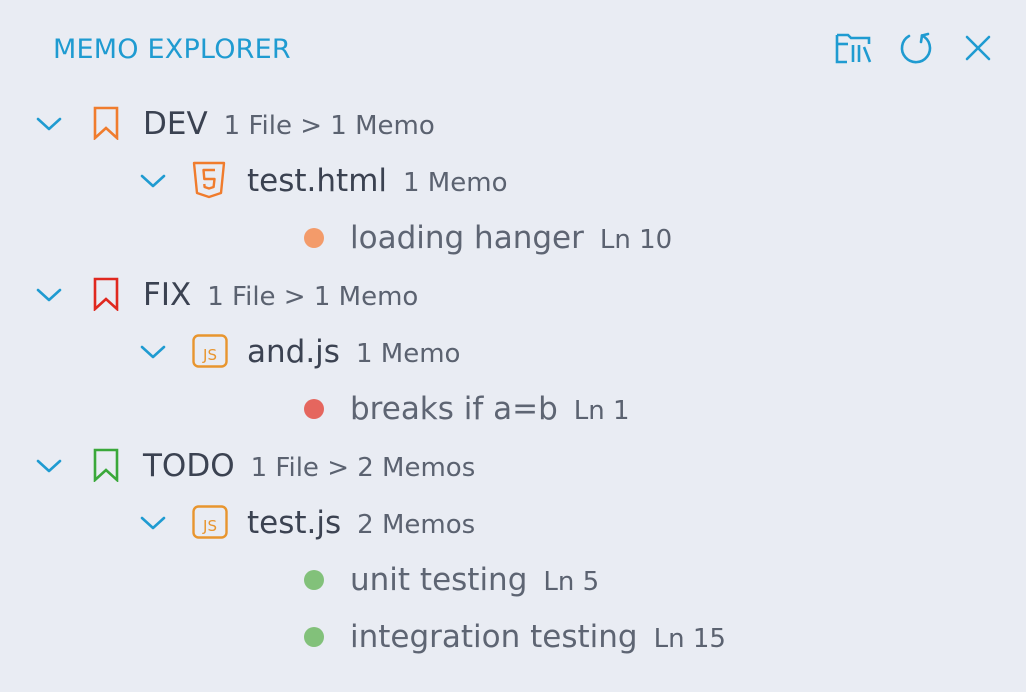  What do you see at coordinates (293, 352) in the screenshot?
I see `file-name: and.js` at bounding box center [293, 352].